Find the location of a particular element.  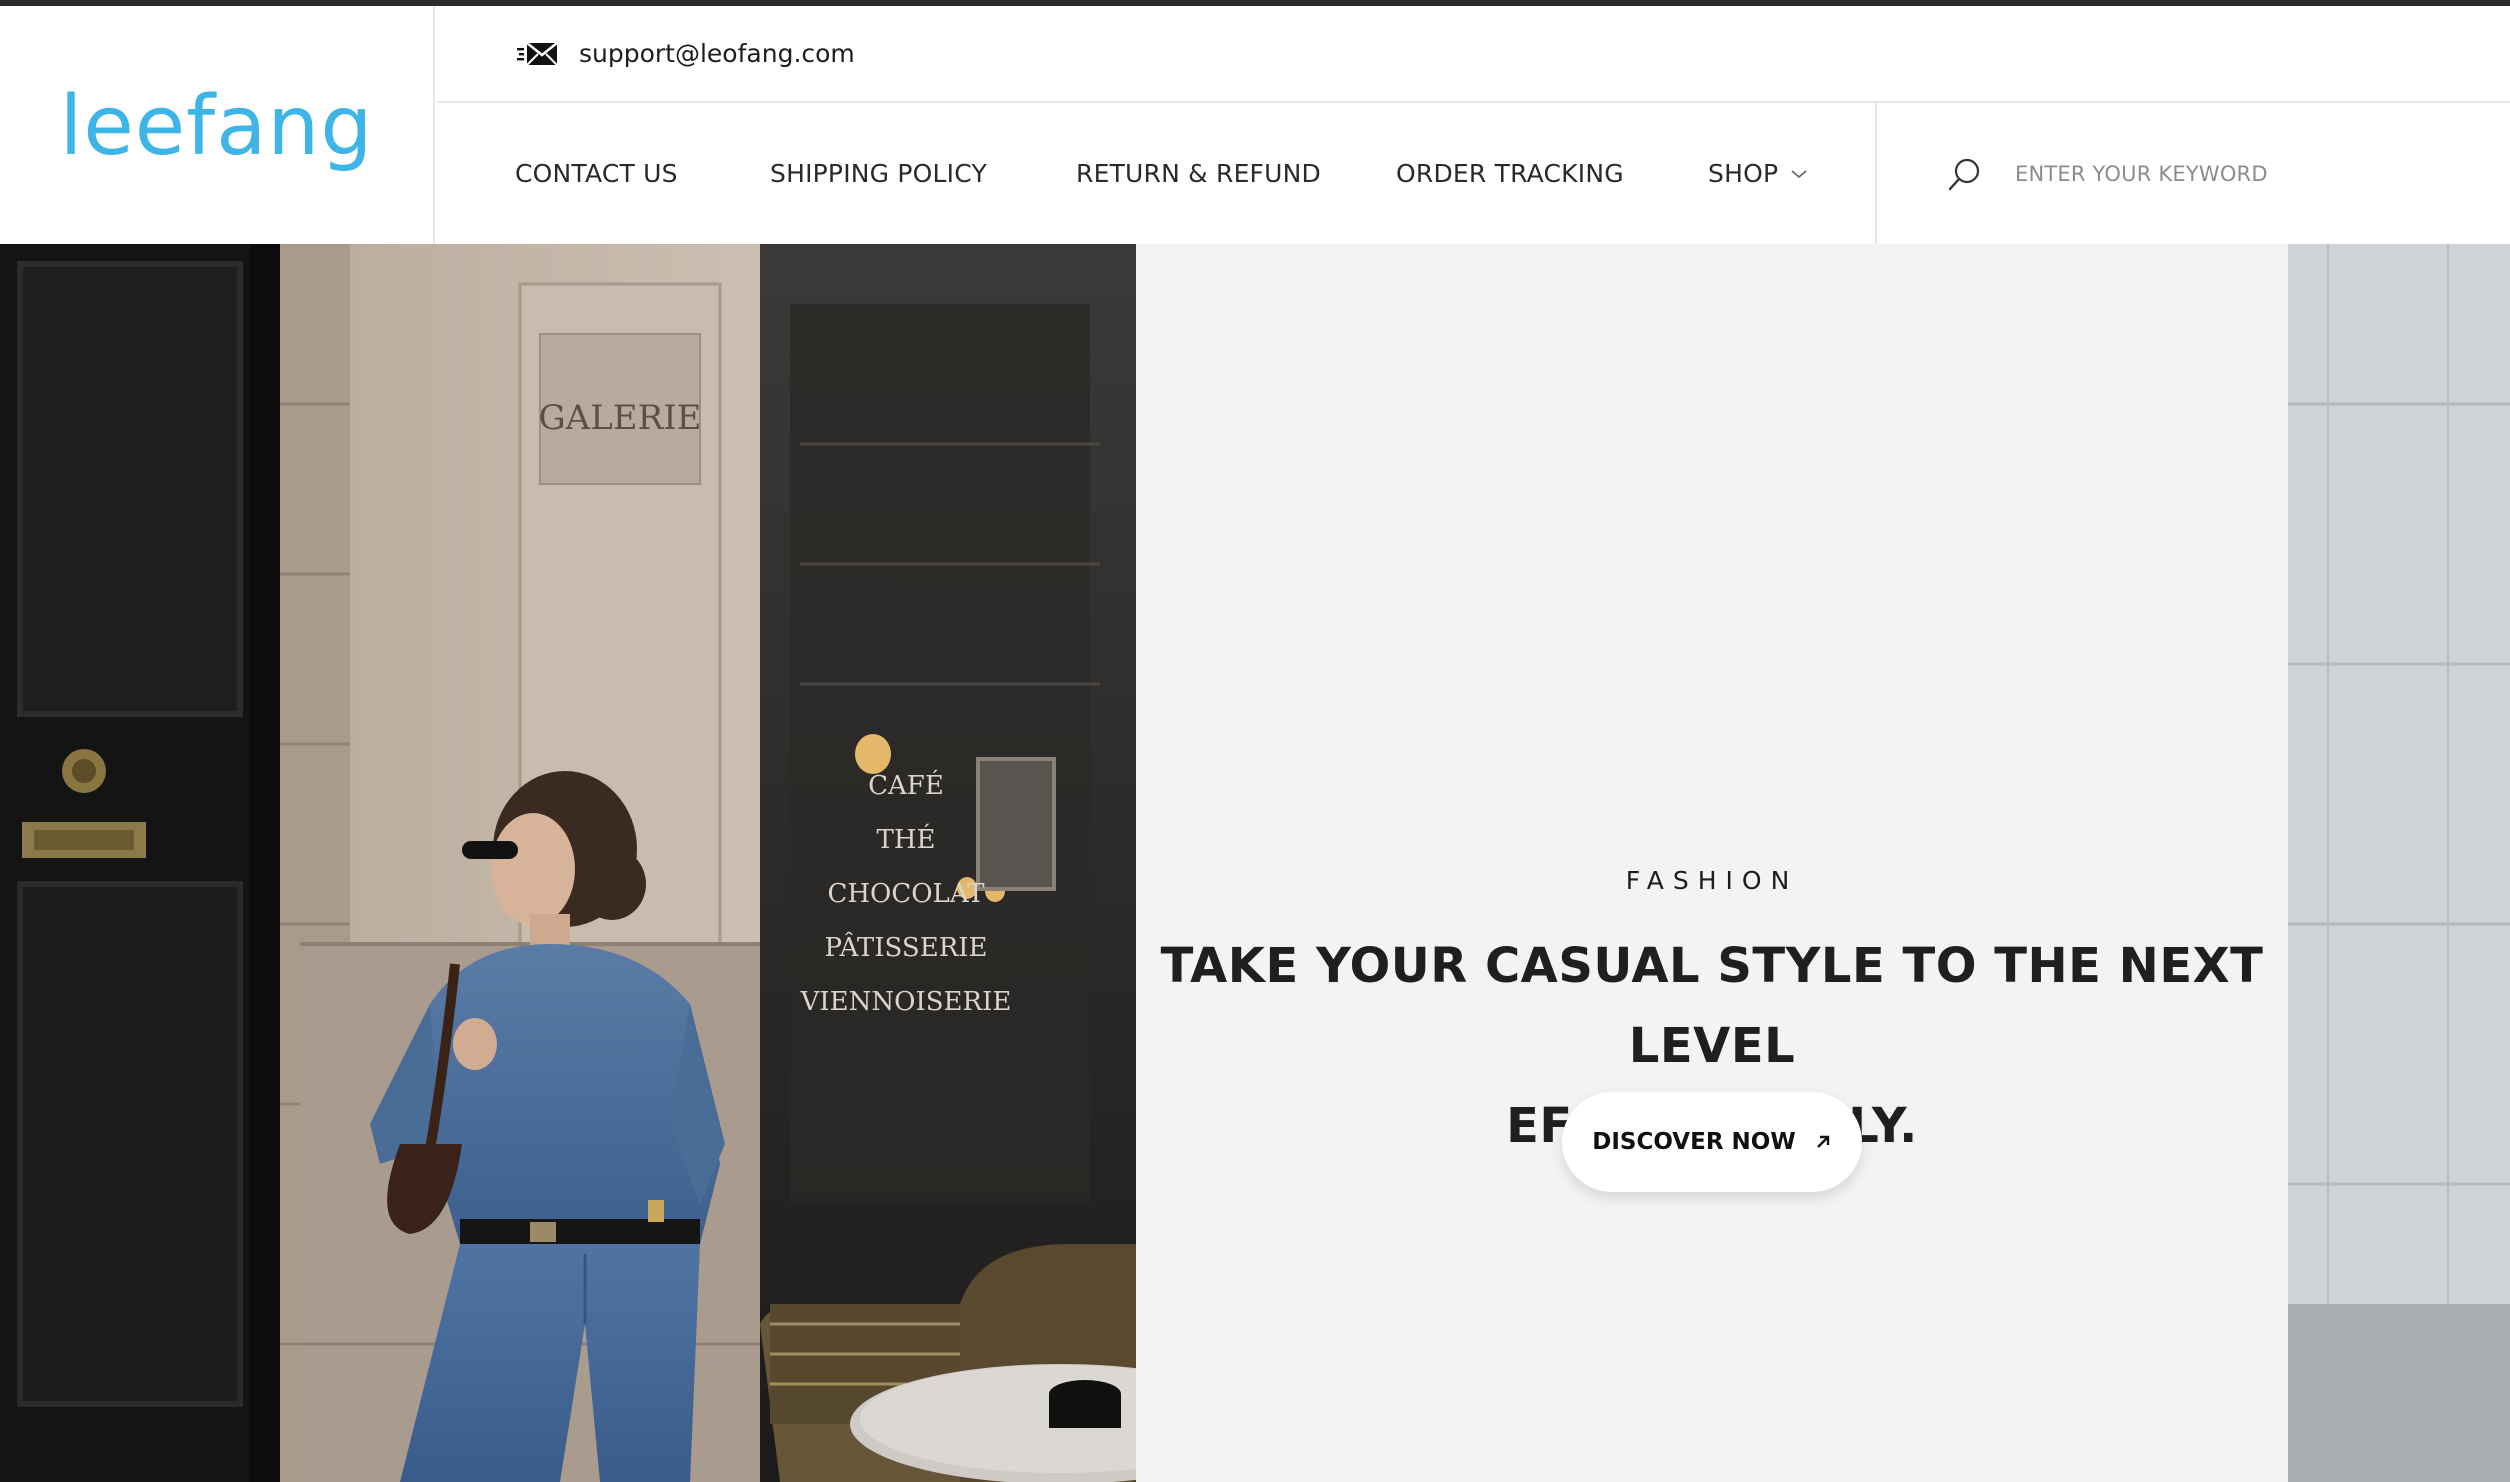

discover-now-button: DISCOVER NOW is located at coordinates (1712, 1142).